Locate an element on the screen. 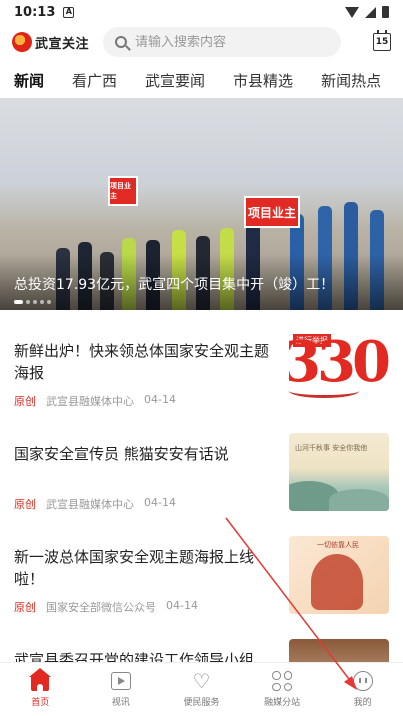  nav-services: ♡ 便民服务 is located at coordinates (201, 689).